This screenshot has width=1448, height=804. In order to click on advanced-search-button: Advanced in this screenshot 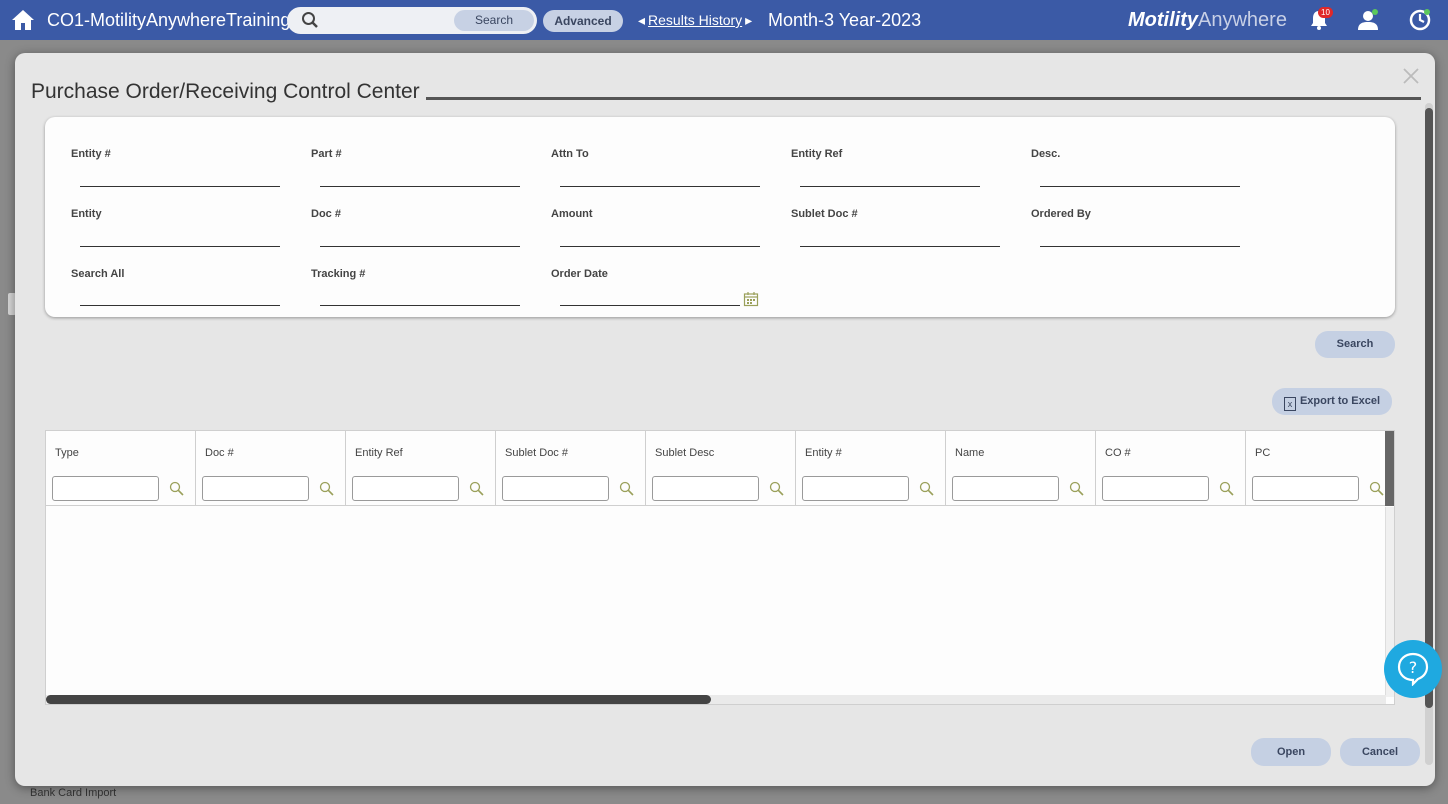, I will do `click(583, 21)`.